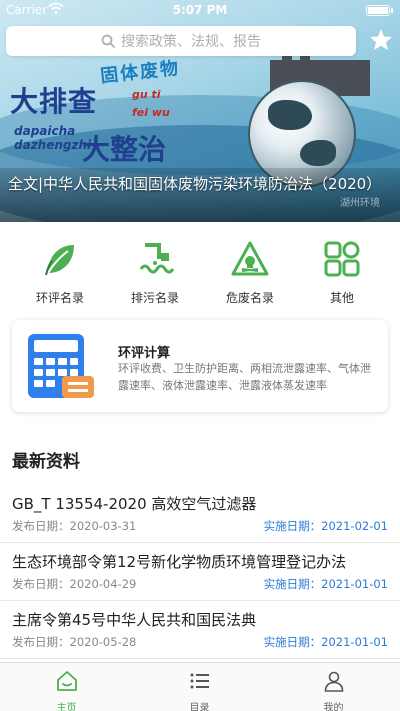  Describe the element at coordinates (191, 42) in the screenshot. I see `search-placeholder: 搜索政策、法规、报告` at that location.